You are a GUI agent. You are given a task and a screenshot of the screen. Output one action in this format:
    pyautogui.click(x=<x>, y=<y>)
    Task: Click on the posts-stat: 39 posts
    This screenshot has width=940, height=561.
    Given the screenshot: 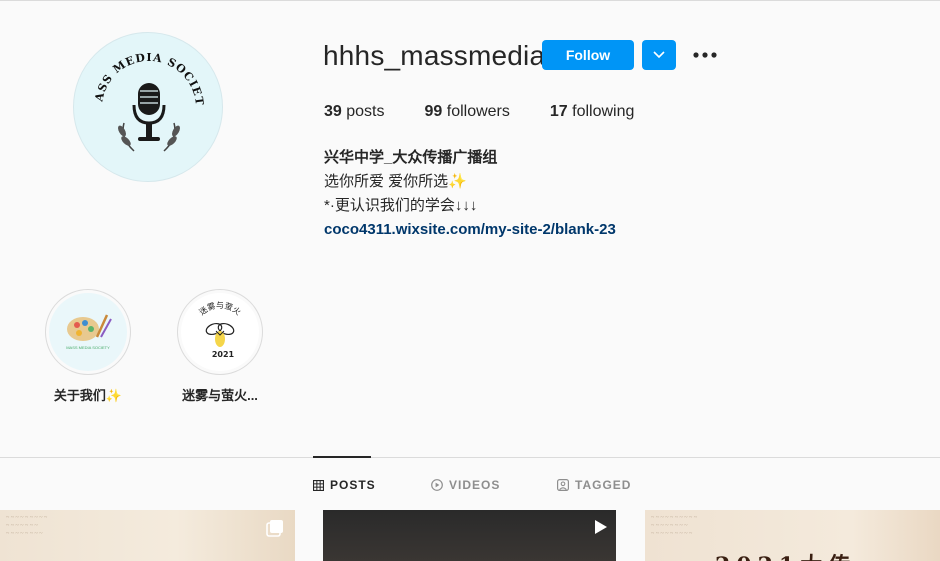 What is the action you would take?
    pyautogui.click(x=354, y=112)
    